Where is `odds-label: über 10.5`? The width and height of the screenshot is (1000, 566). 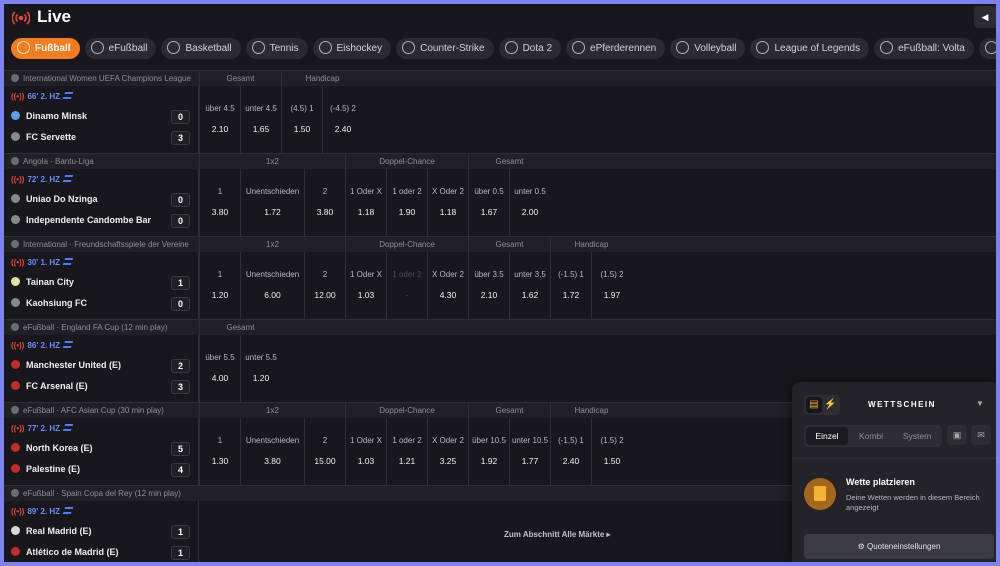
odds-label: über 10.5 is located at coordinates (489, 440).